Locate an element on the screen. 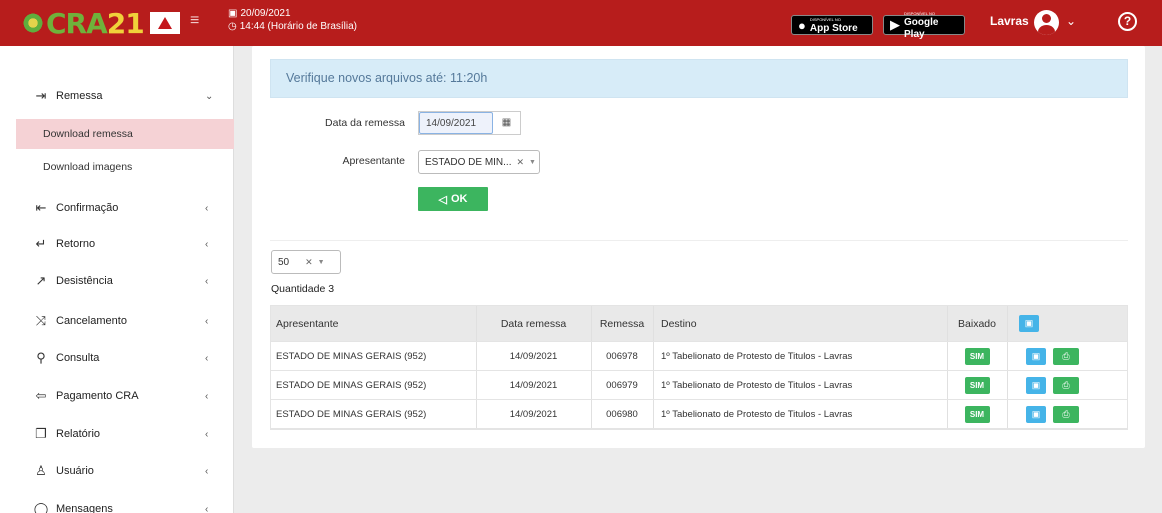 This screenshot has height=513, width=1162. sidebar-item-label: Desistência is located at coordinates (84, 281).